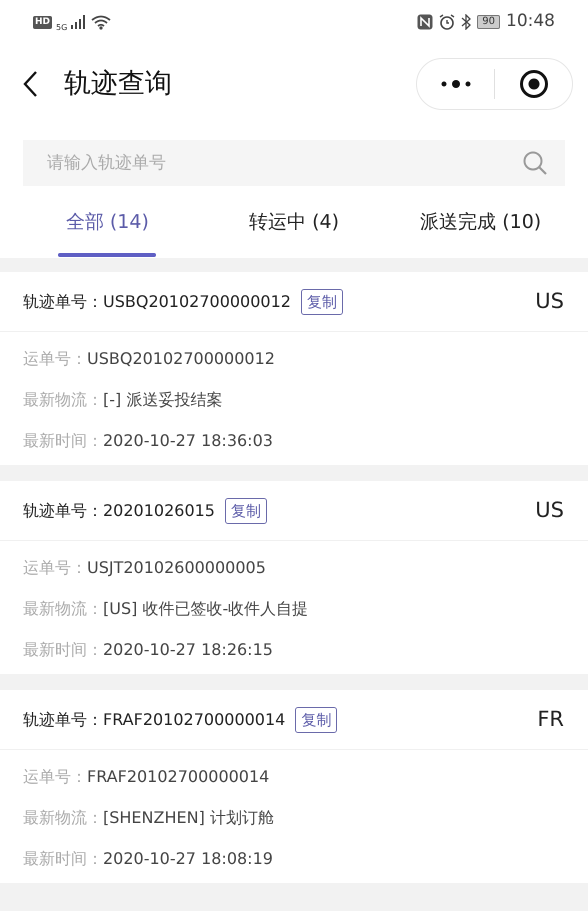 The image size is (588, 911). I want to click on page-title: 轨迹查询, so click(118, 83).